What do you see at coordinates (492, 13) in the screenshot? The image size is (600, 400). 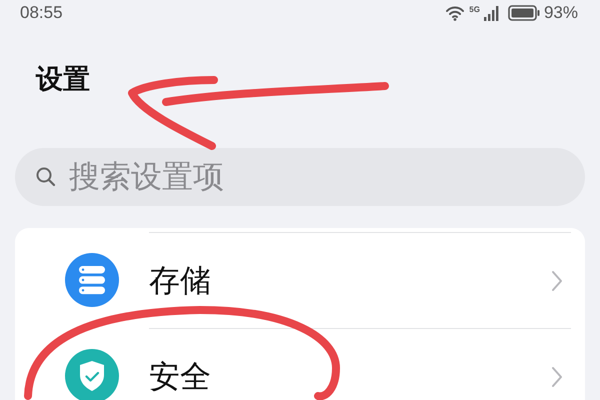 I see `signal-icon` at bounding box center [492, 13].